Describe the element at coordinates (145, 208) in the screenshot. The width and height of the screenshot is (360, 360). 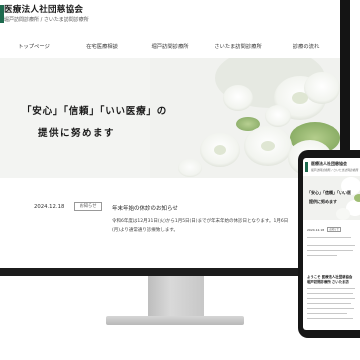
I see `news-title: 年末年始の休診のお知らせ` at that location.